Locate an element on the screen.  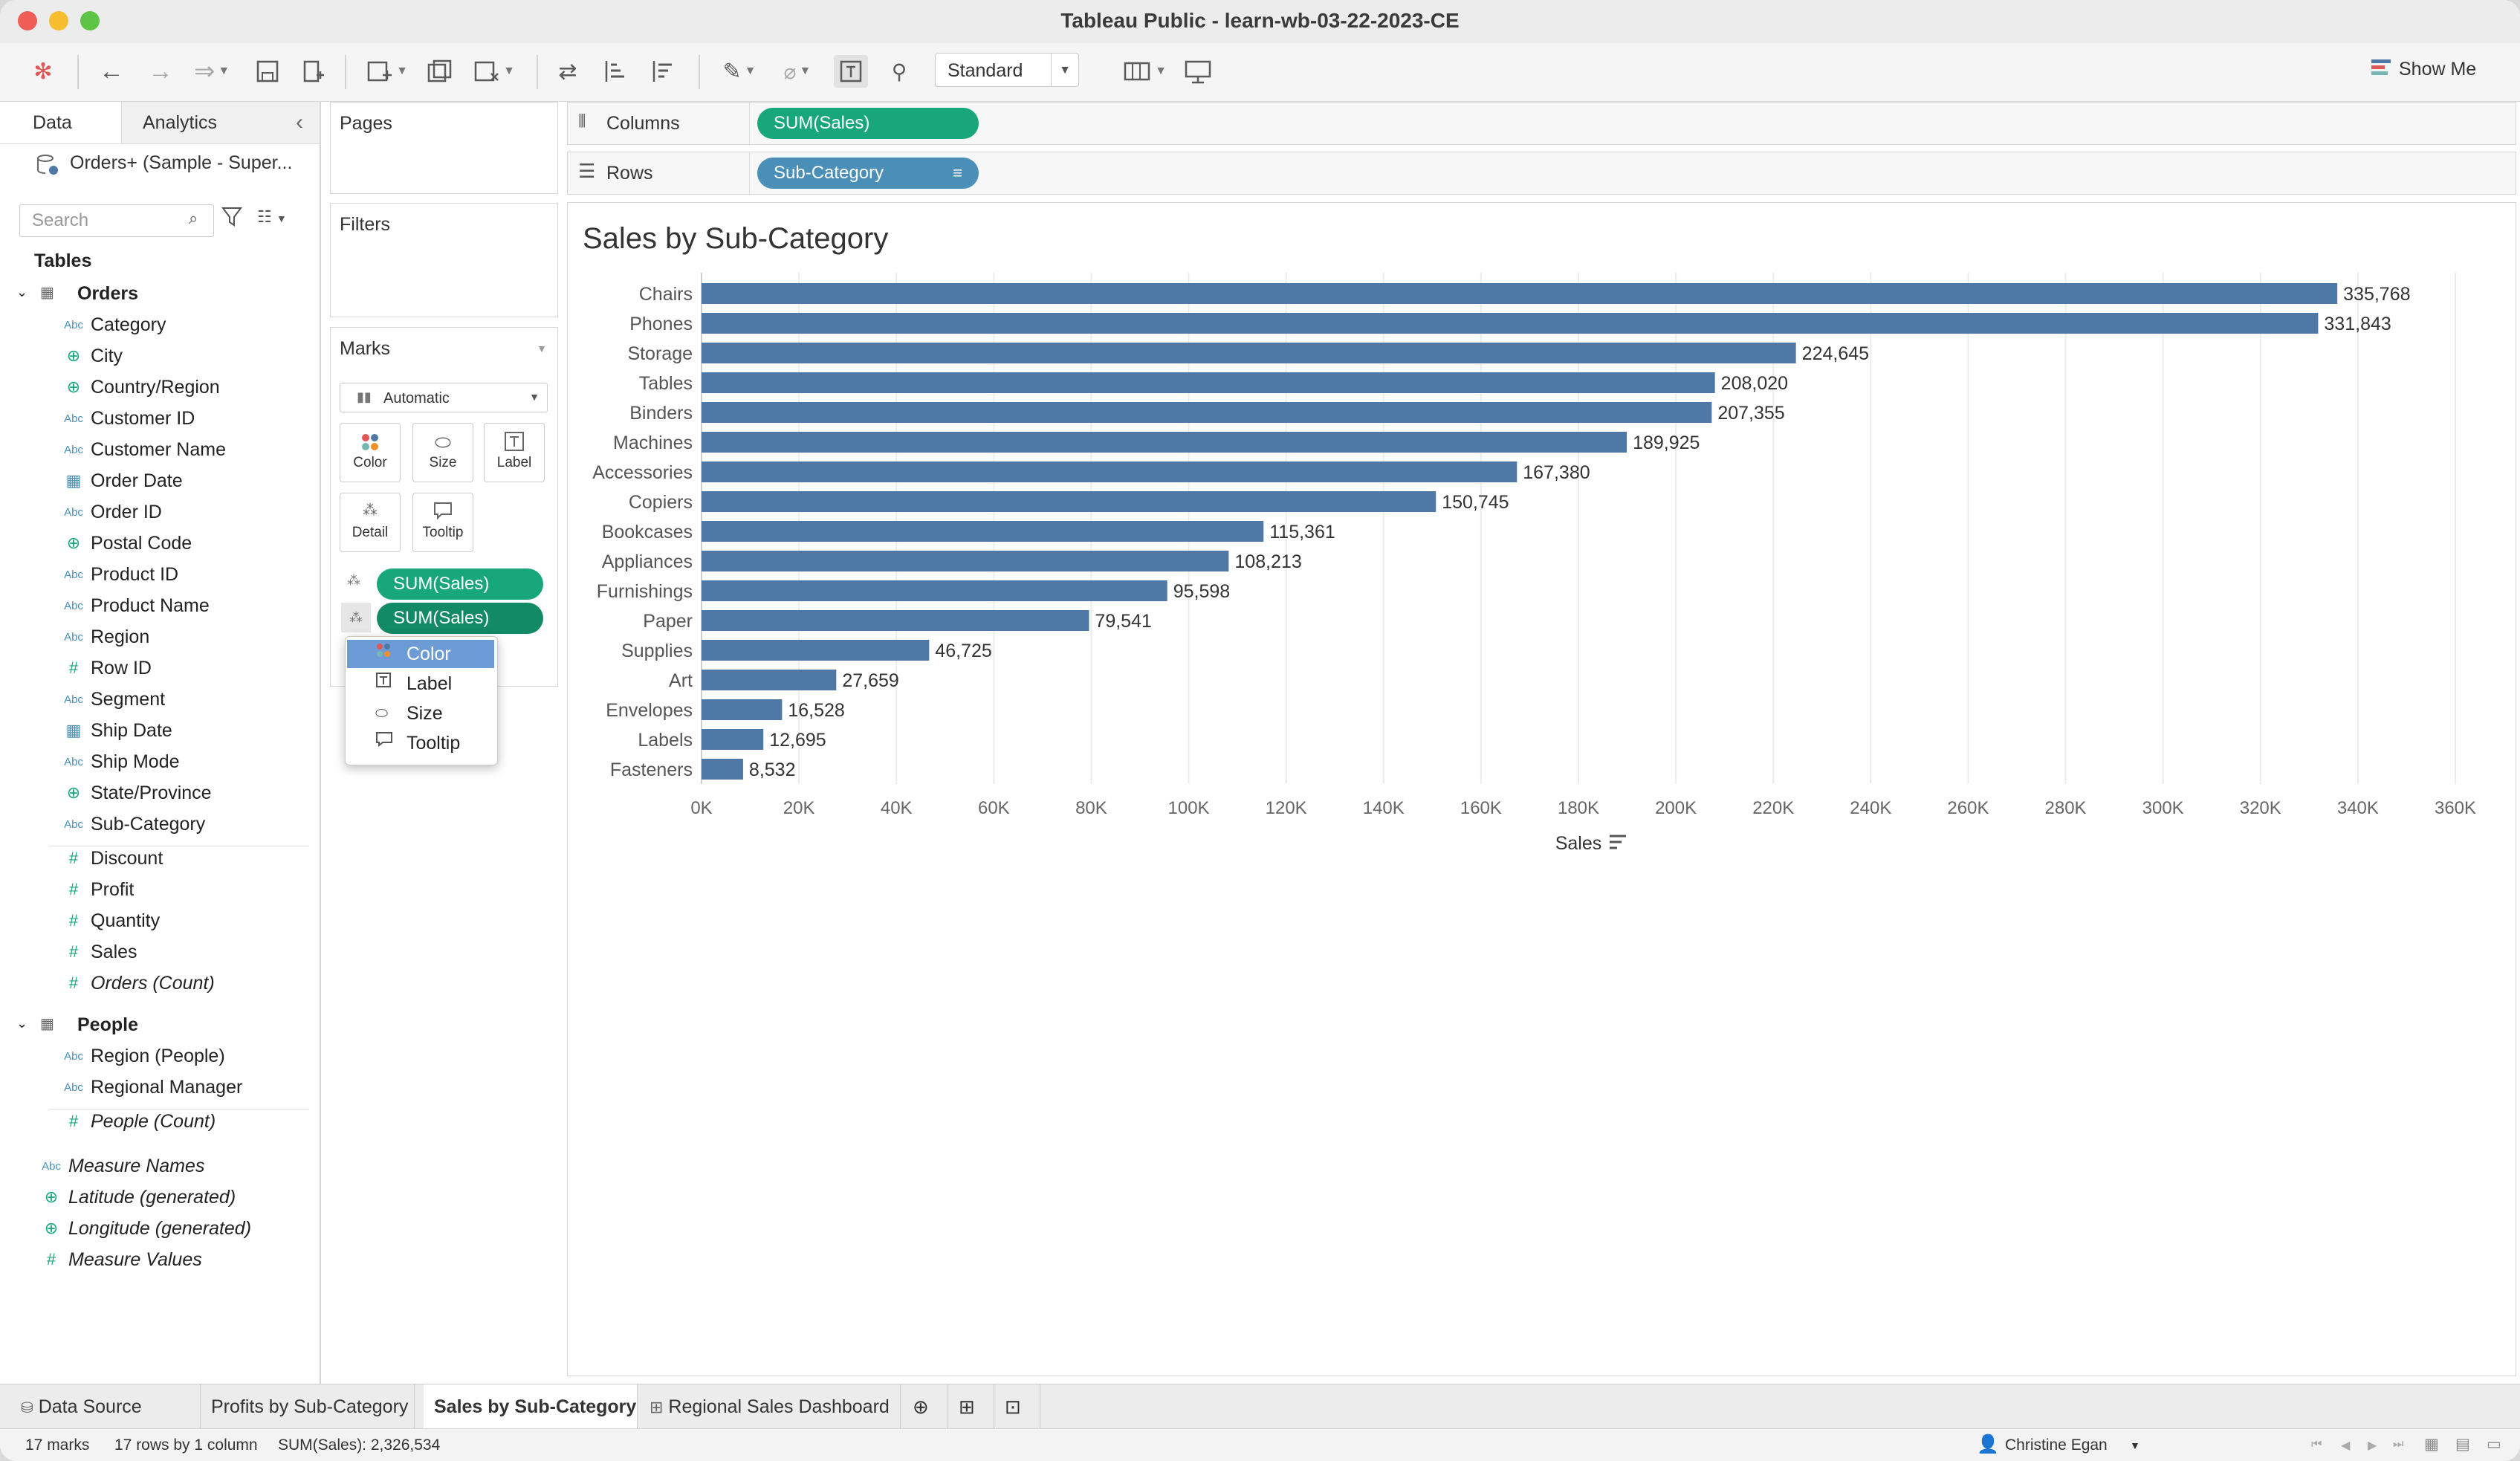
field-item: Customer Name is located at coordinates (159, 450).